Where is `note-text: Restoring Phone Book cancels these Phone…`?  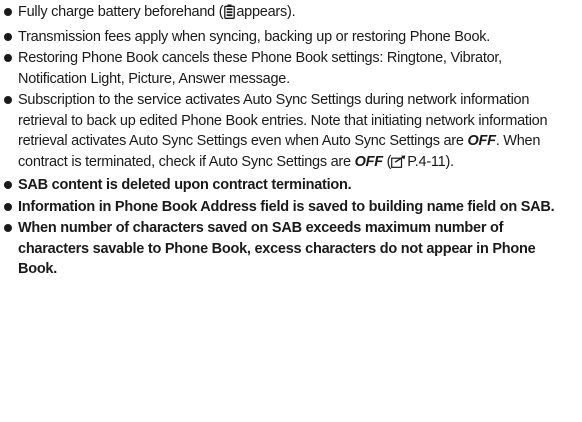
note-text: Restoring Phone Book cancels these Phone… is located at coordinates (260, 68).